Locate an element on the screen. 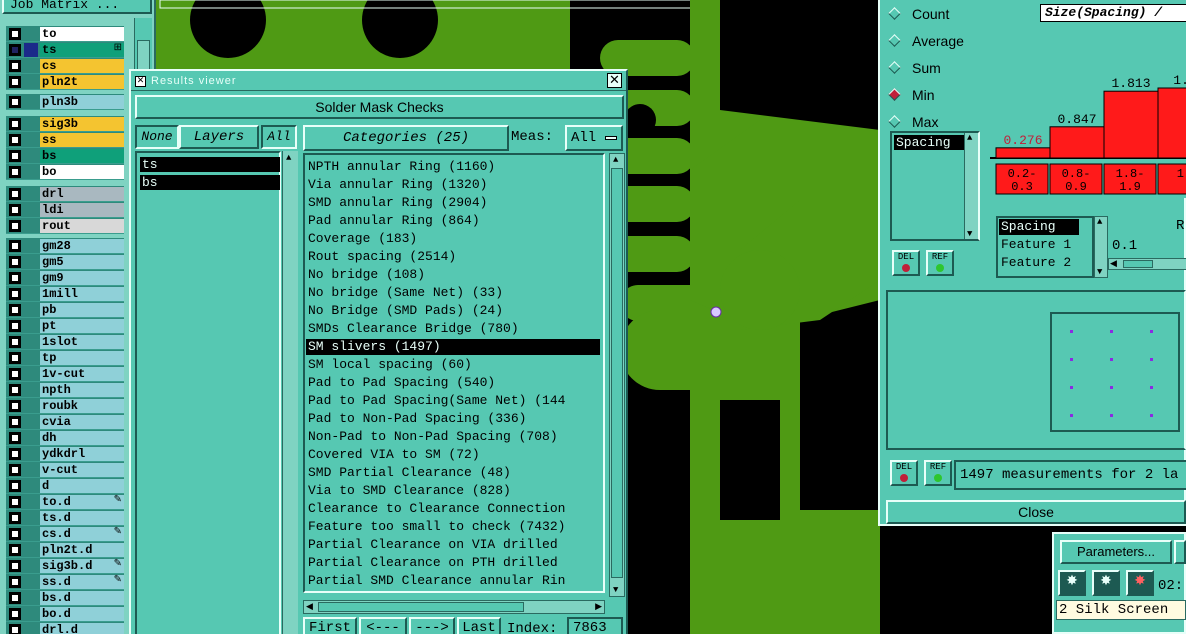 The height and width of the screenshot is (634, 1186). category-item: Partial SMD Clearance annular Rin is located at coordinates (436, 581).